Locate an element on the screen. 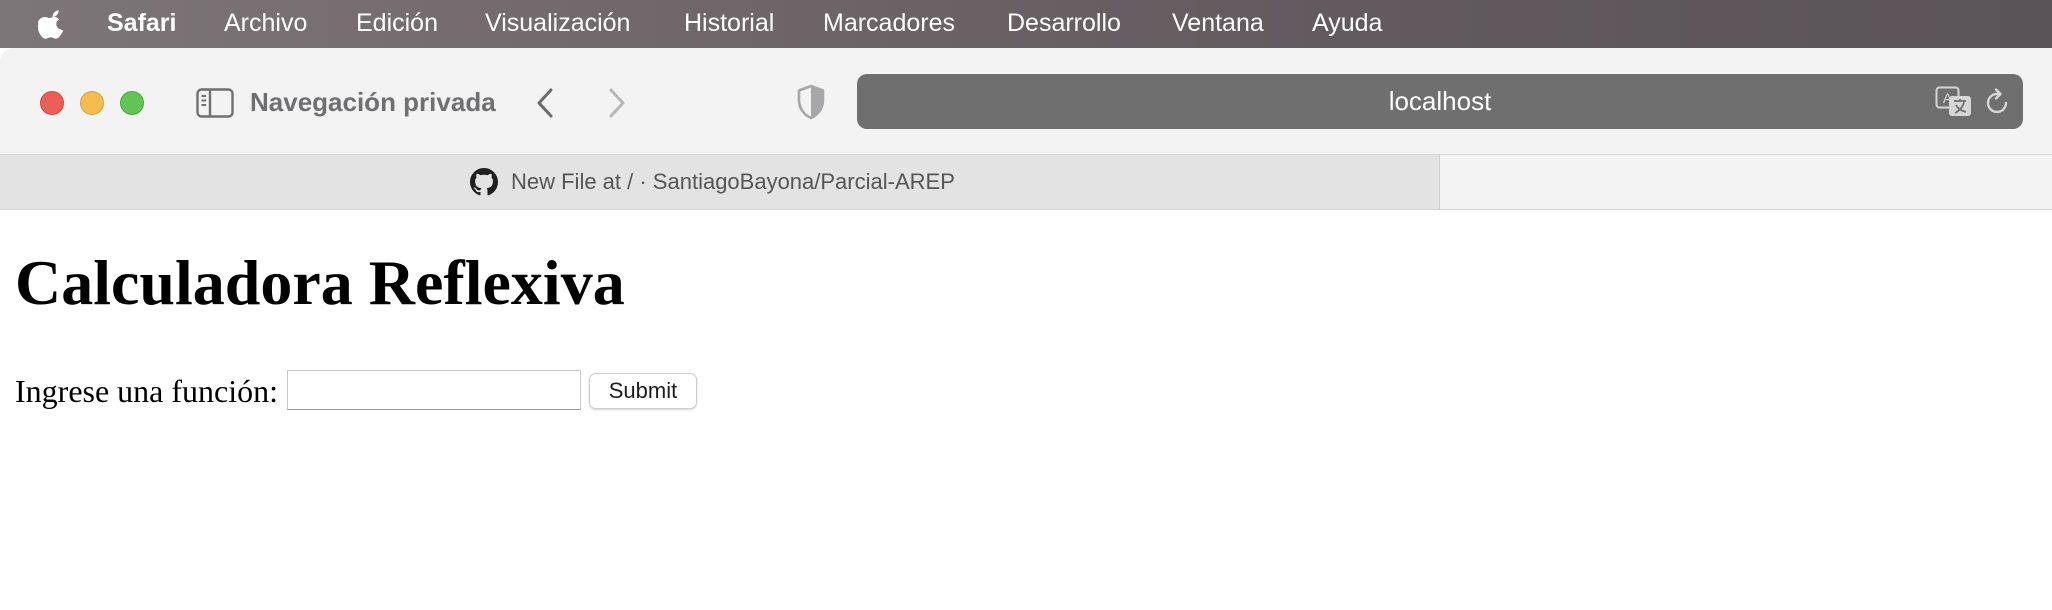 This screenshot has height=610, width=2052. menu-historial: Historial is located at coordinates (729, 24).